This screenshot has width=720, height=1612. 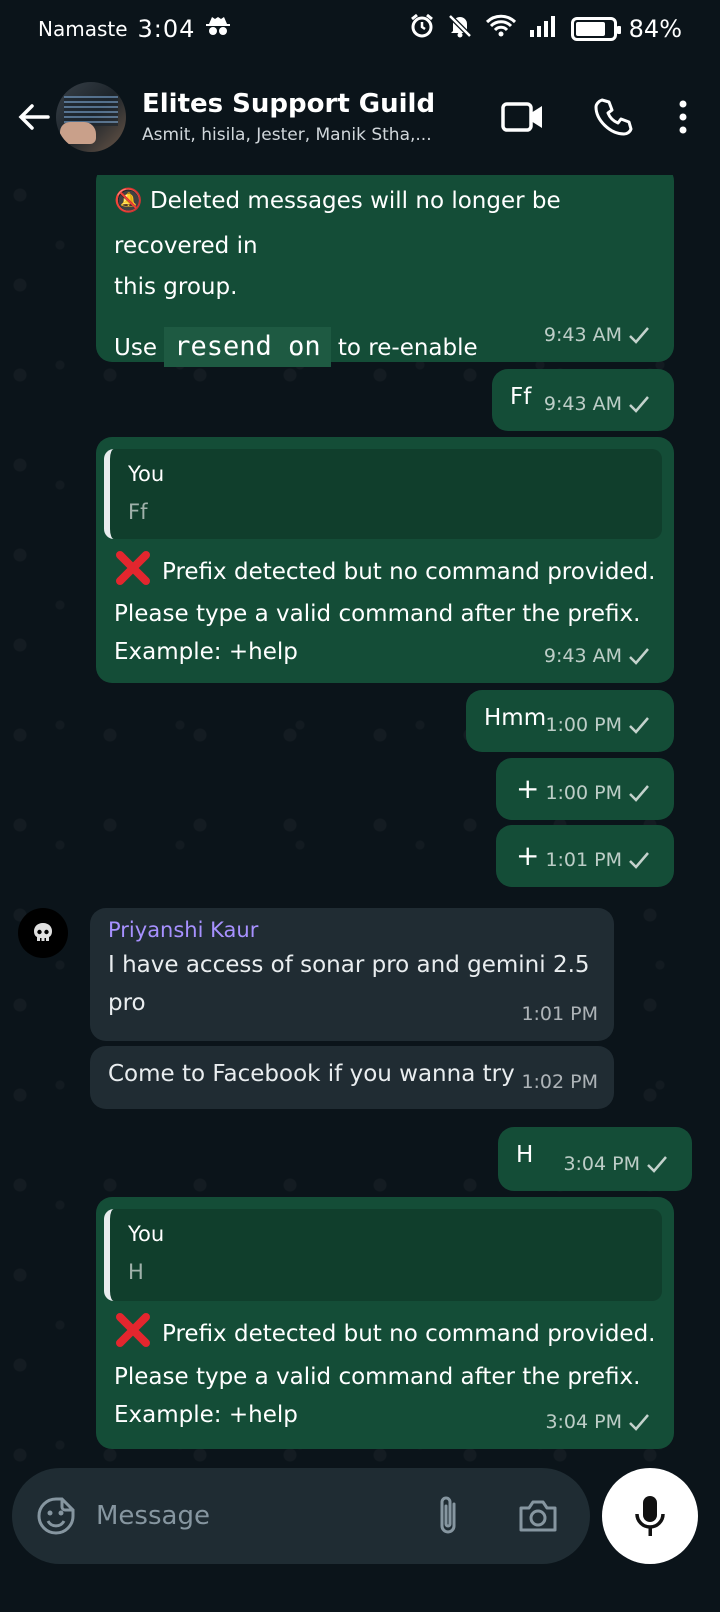 I want to click on wifi-icon, so click(x=501, y=29).